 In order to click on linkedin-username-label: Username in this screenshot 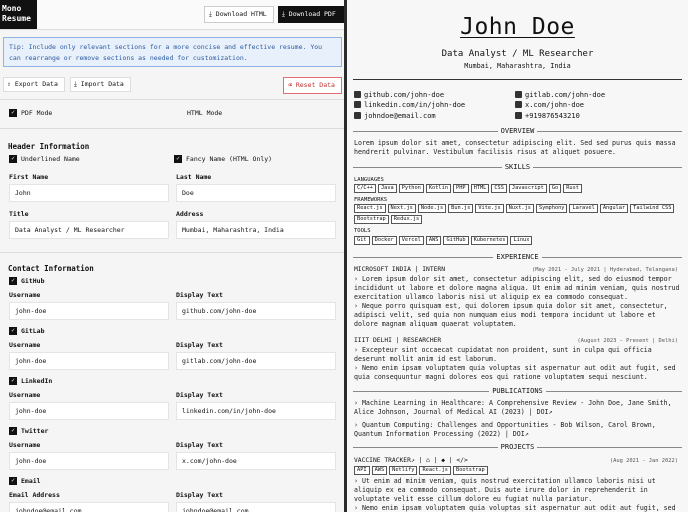, I will do `click(25, 395)`.